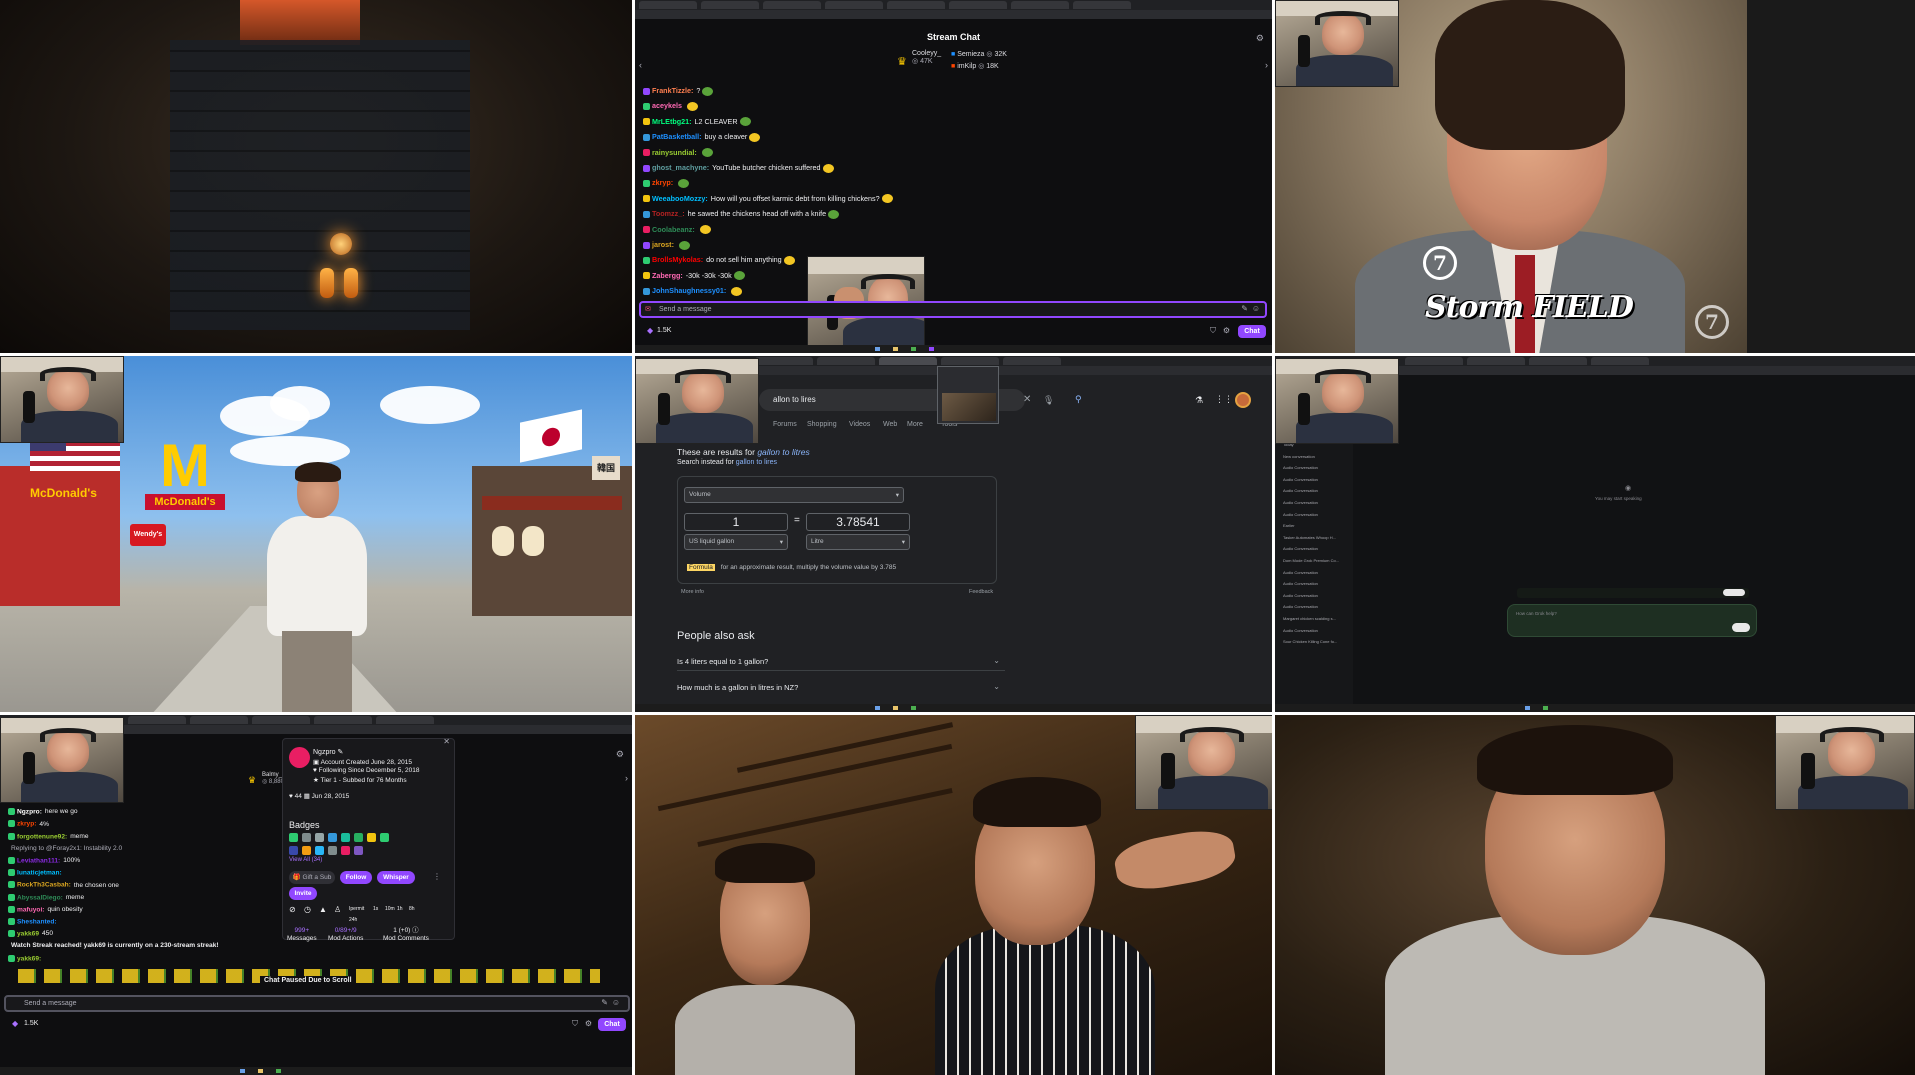 Image resolution: width=1915 pixels, height=1075 pixels. Describe the element at coordinates (604, 1002) in the screenshot. I see `bits-icon: ✎` at that location.